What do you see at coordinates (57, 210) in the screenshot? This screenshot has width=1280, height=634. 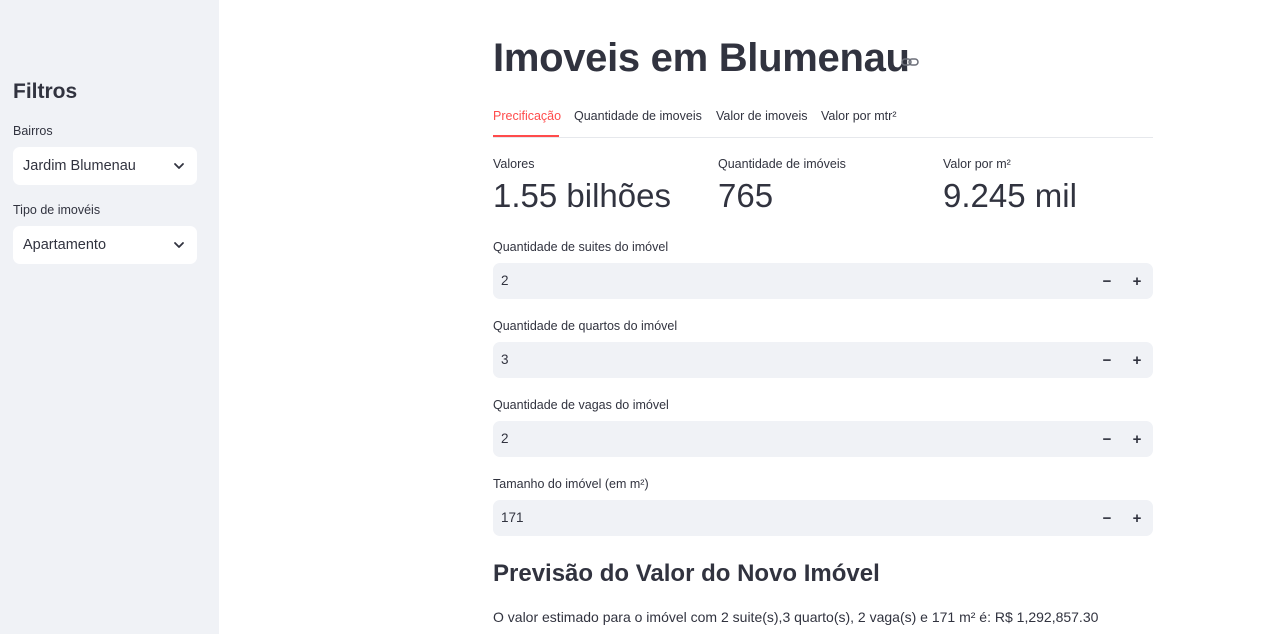 I see `property-type-label: Tipo de imovéis` at bounding box center [57, 210].